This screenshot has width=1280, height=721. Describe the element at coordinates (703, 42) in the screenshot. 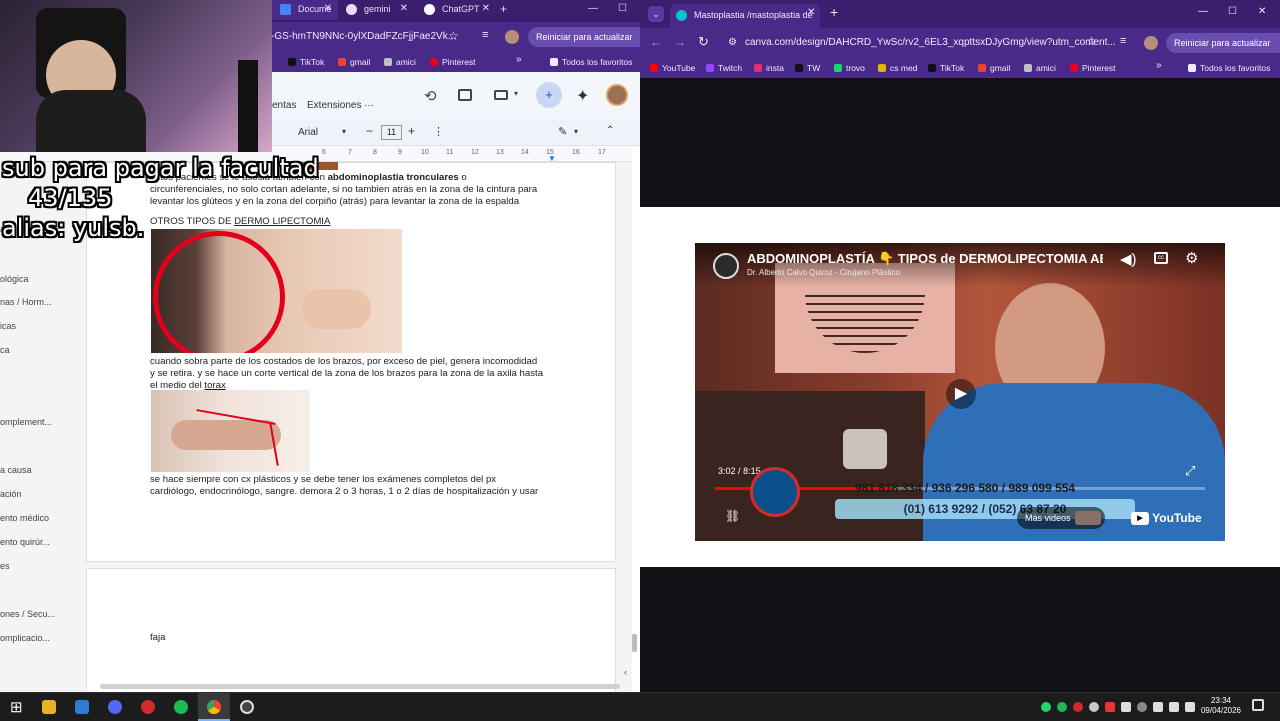

I see `reload-icon: ↻` at that location.